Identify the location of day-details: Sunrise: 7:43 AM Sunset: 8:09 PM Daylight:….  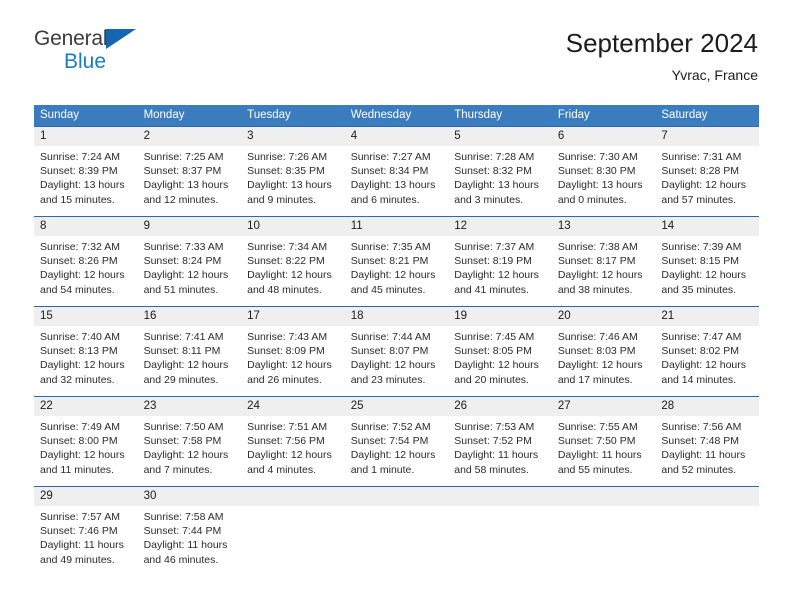
(293, 356).